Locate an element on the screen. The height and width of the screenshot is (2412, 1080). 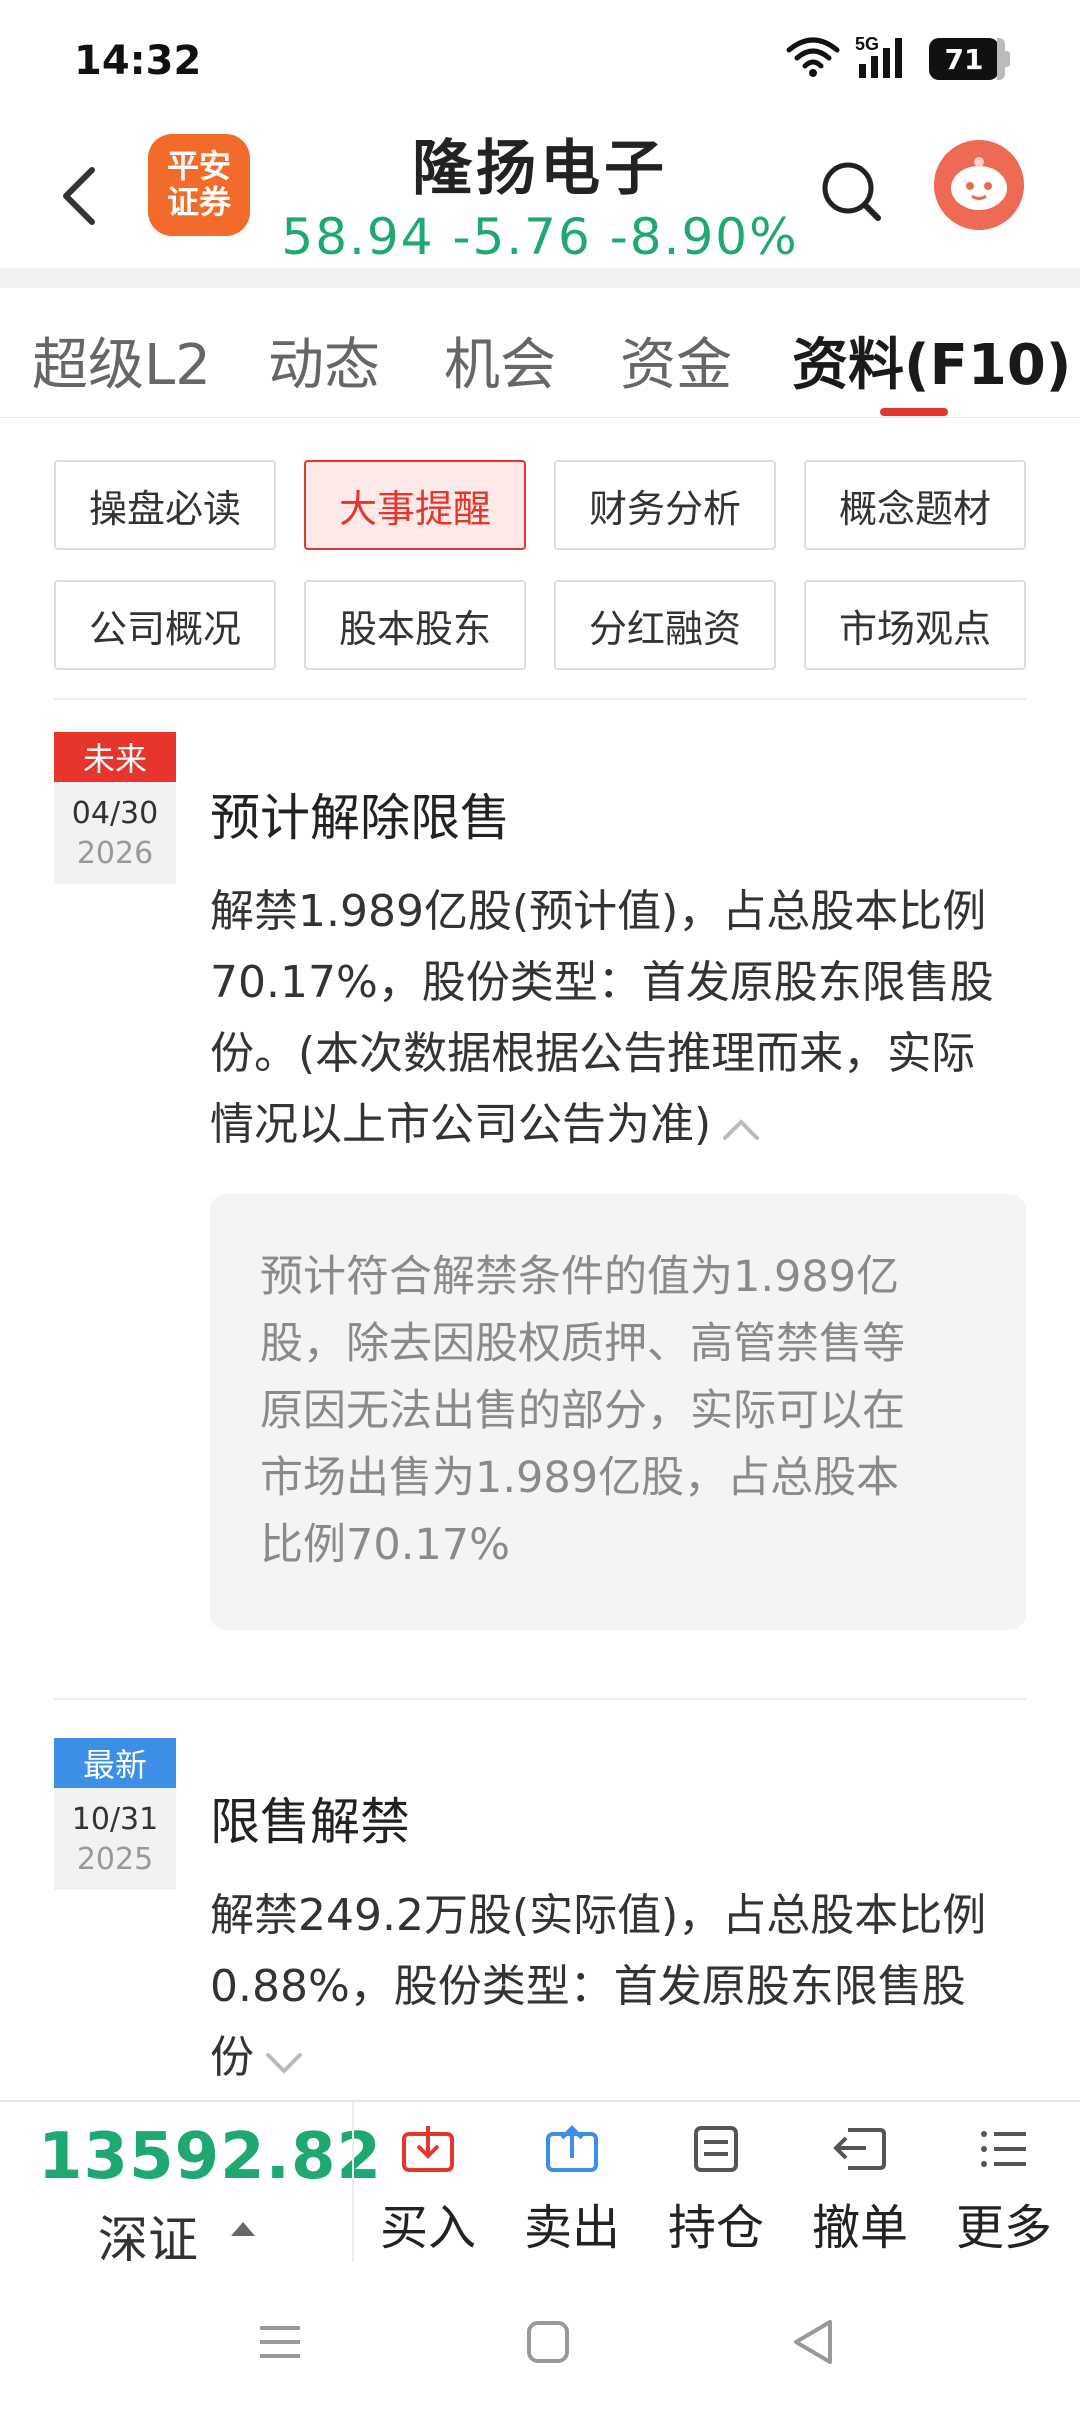
status-bar: 14:32 5G 71 is located at coordinates (540, 60).